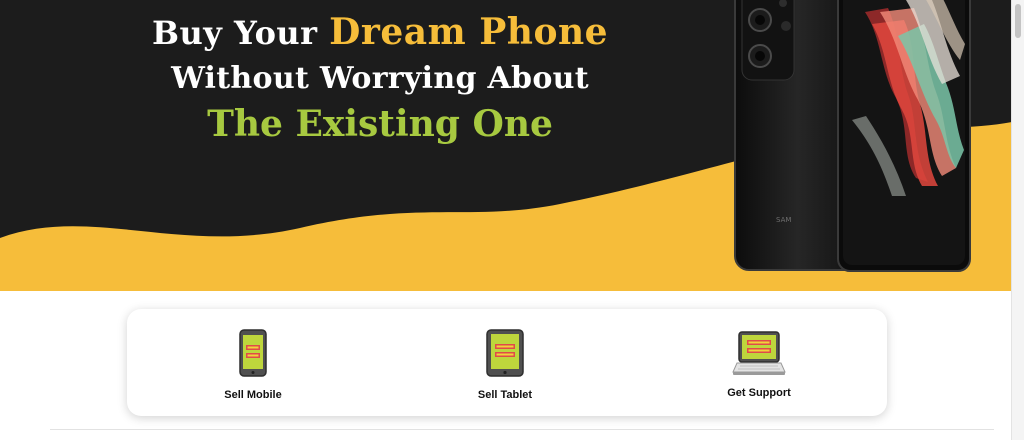 Image resolution: width=1024 pixels, height=440 pixels. I want to click on mobile-icon, so click(253, 353).